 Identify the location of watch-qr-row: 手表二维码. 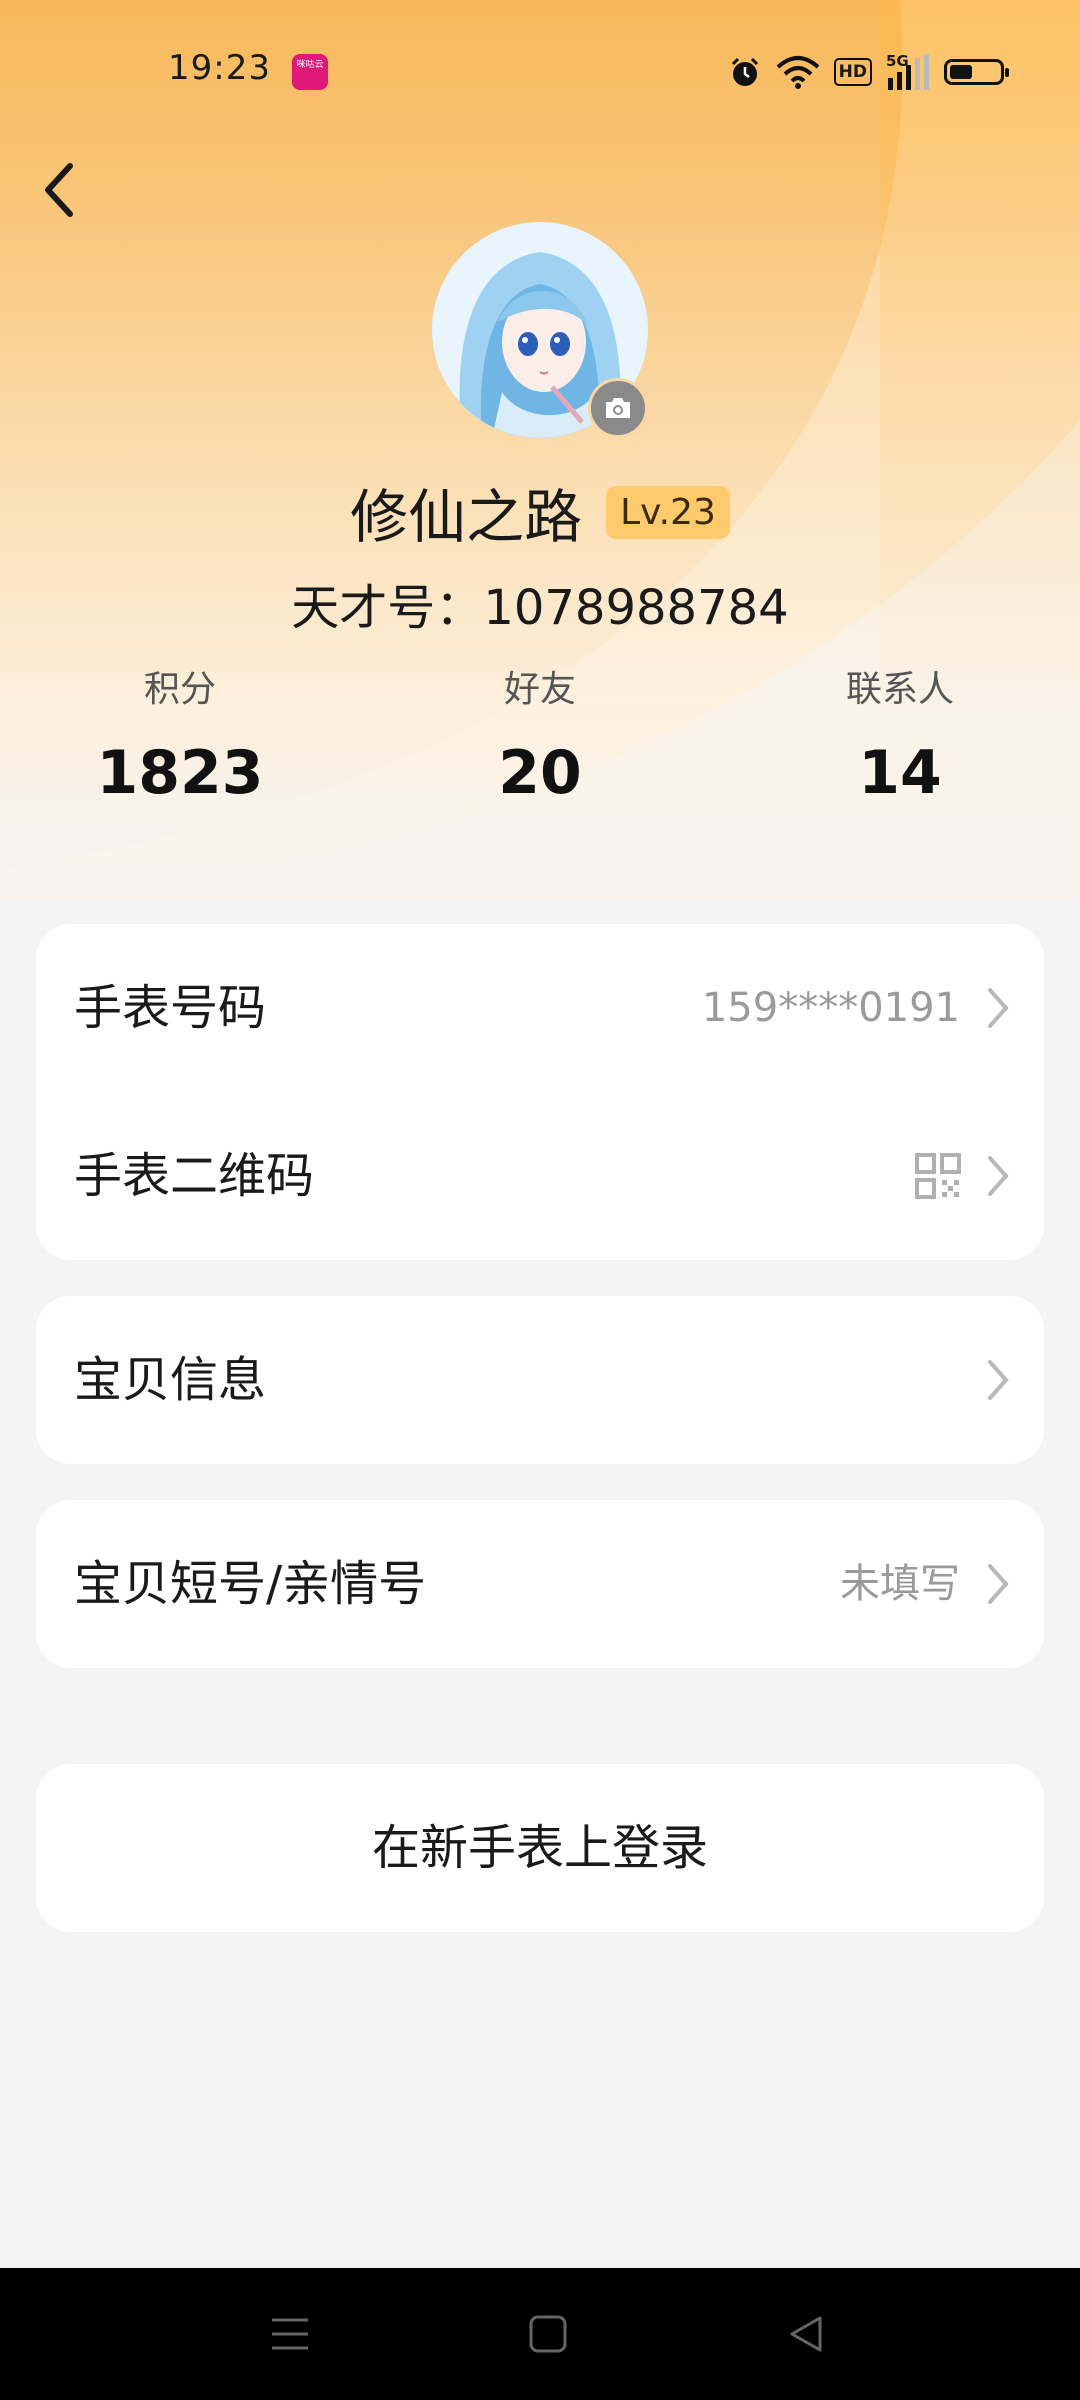
(540, 1176).